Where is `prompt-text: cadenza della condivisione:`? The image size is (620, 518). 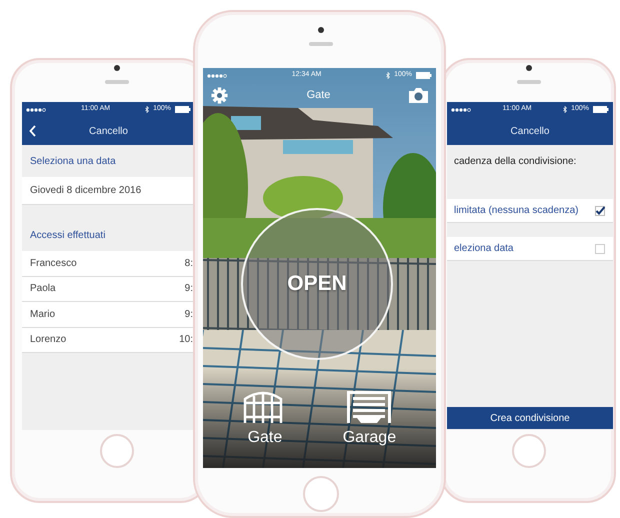
prompt-text: cadenza della condivisione: is located at coordinates (515, 161).